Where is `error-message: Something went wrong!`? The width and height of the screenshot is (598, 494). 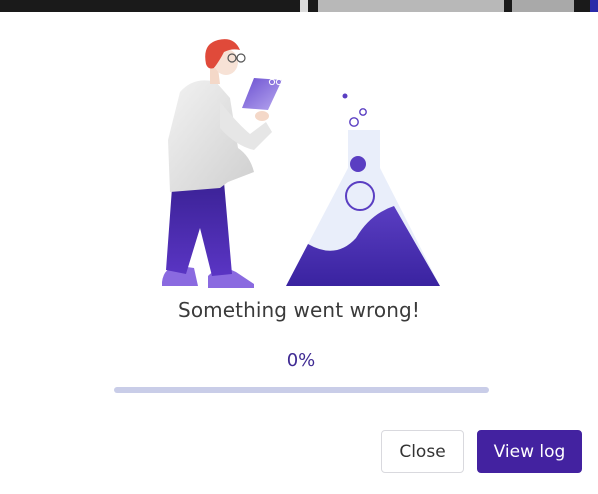
error-message: Something went wrong! is located at coordinates (299, 310).